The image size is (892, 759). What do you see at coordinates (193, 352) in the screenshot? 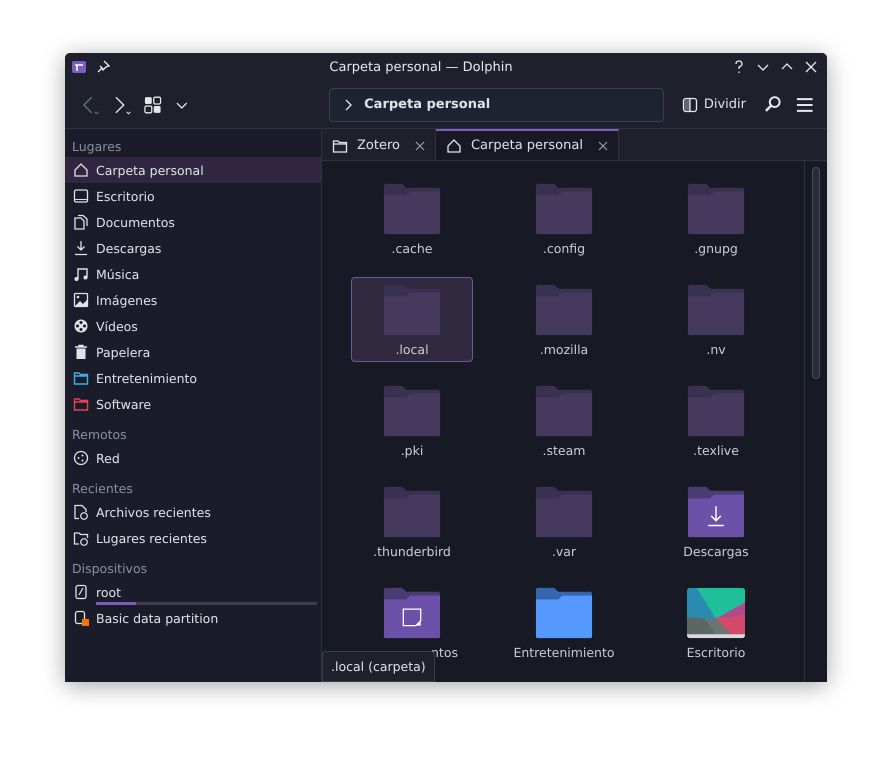
I see `sidebar-item: Papelera` at bounding box center [193, 352].